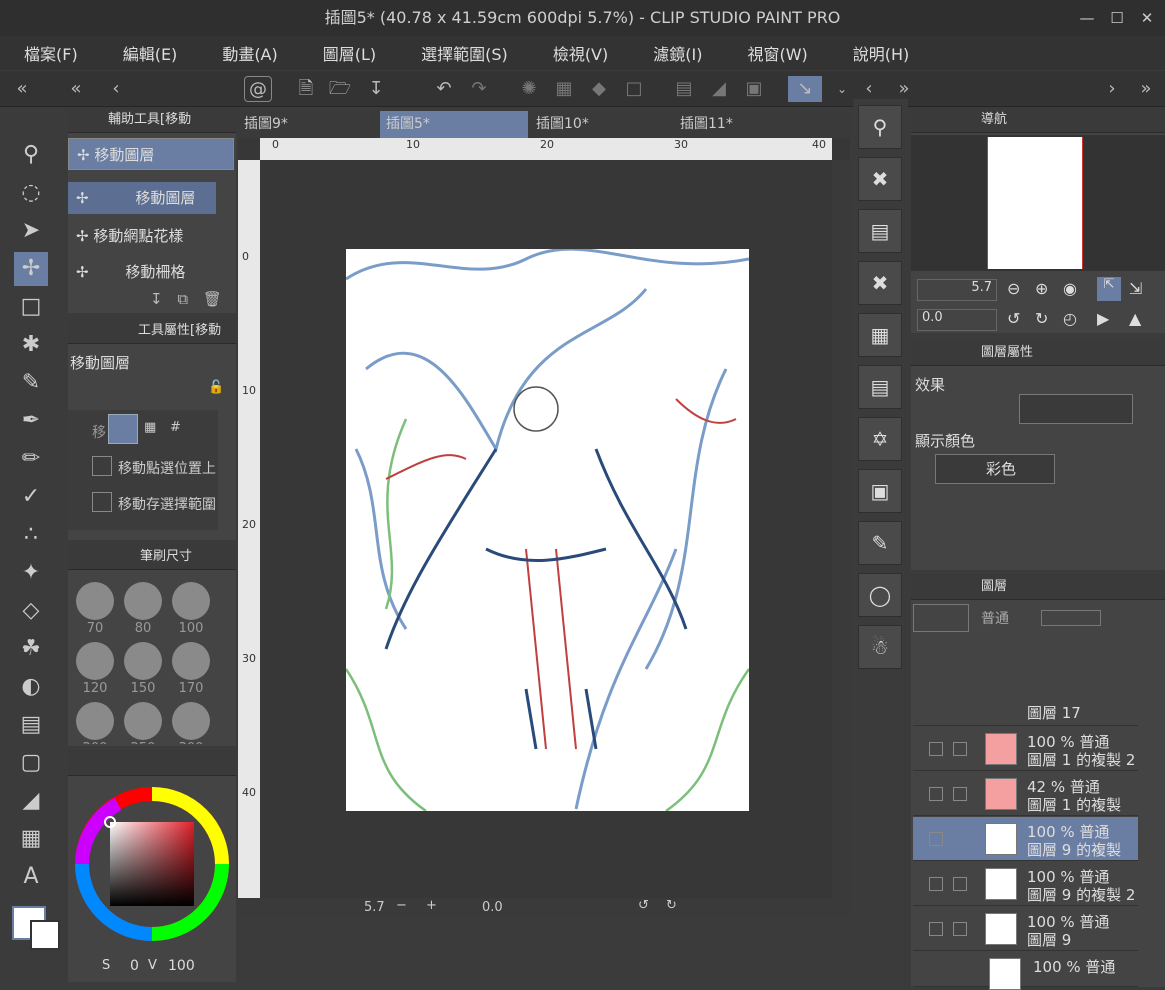 Image resolution: width=1165 pixels, height=990 pixels. What do you see at coordinates (1025, 794) in the screenshot?
I see `layer-row-copy: 42 % 普通 圖層 1 的複製` at bounding box center [1025, 794].